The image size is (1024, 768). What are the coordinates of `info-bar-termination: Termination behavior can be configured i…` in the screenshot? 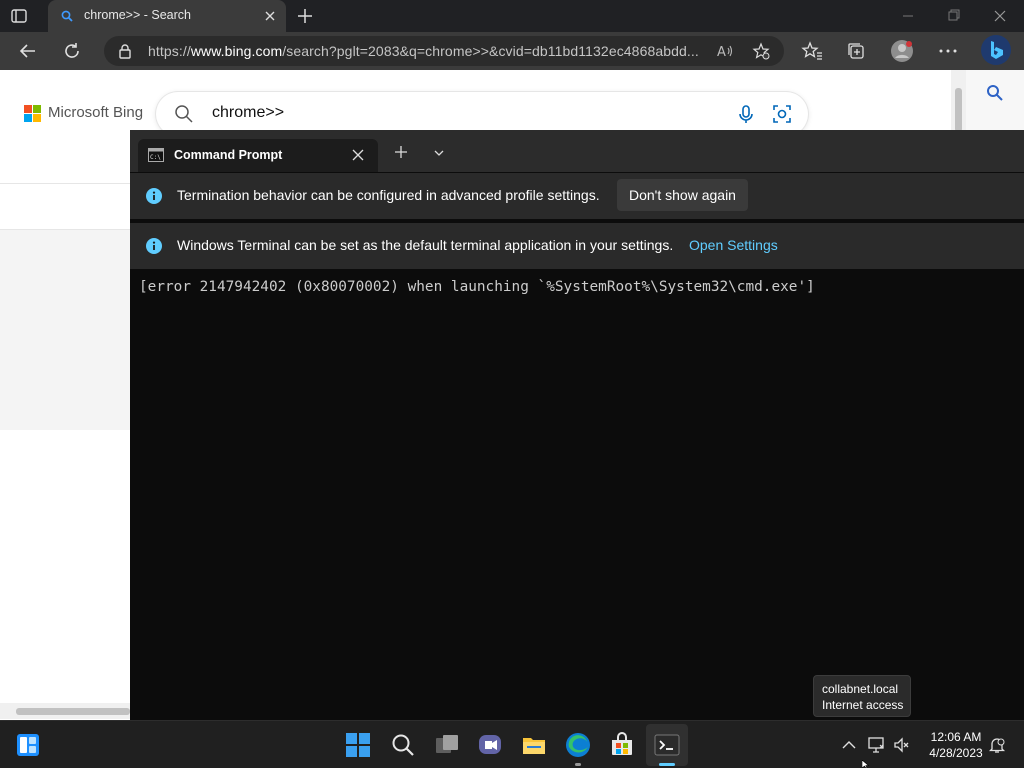 It's located at (577, 196).